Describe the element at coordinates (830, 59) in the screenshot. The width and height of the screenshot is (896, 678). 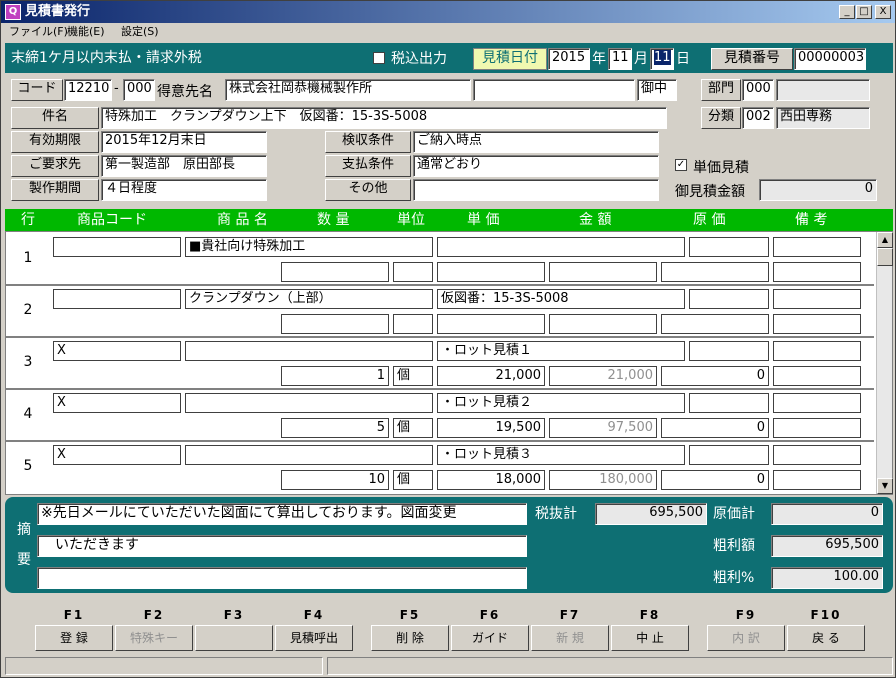
I see `quote-no-field: 00000003` at that location.